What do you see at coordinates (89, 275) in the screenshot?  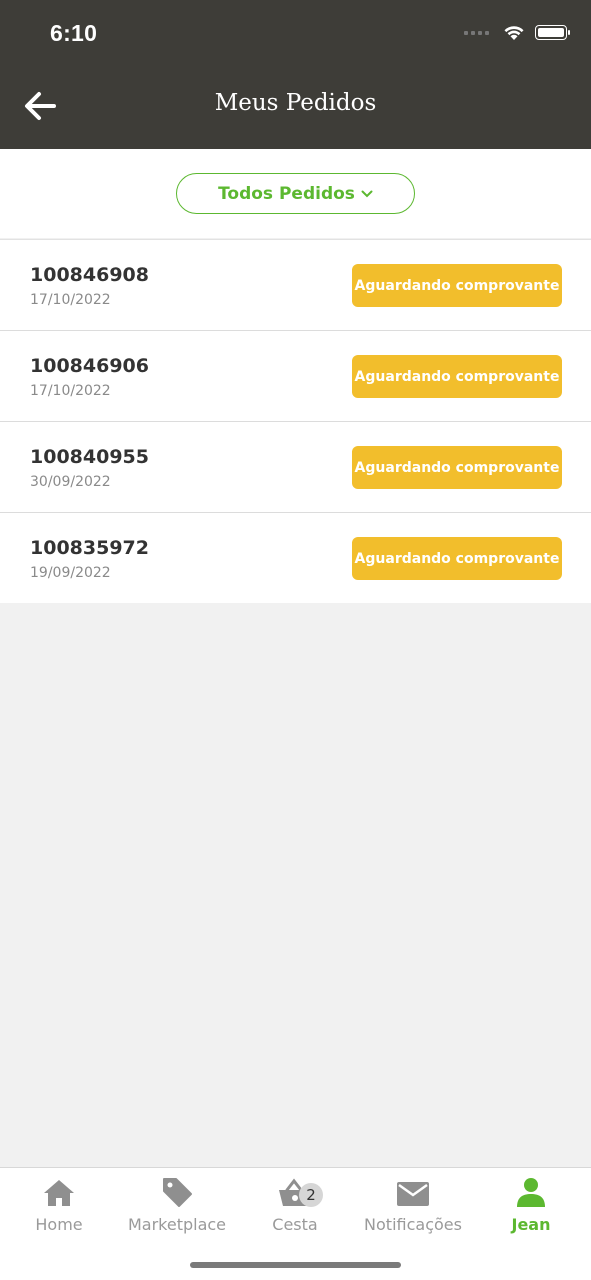 I see `order-number: 100846908` at bounding box center [89, 275].